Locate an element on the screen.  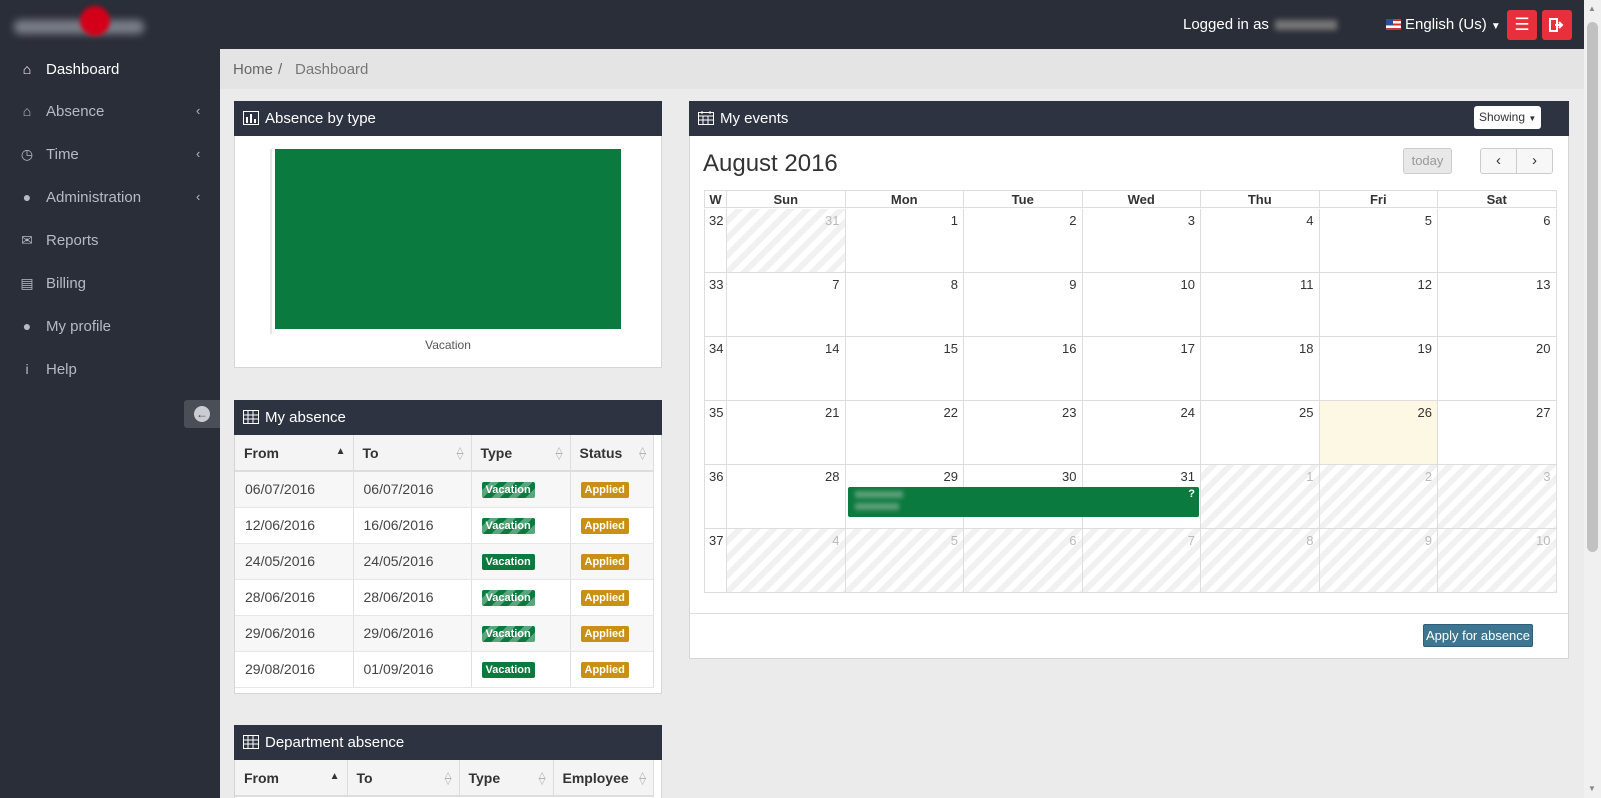
user-name-redacted is located at coordinates (1305, 25).